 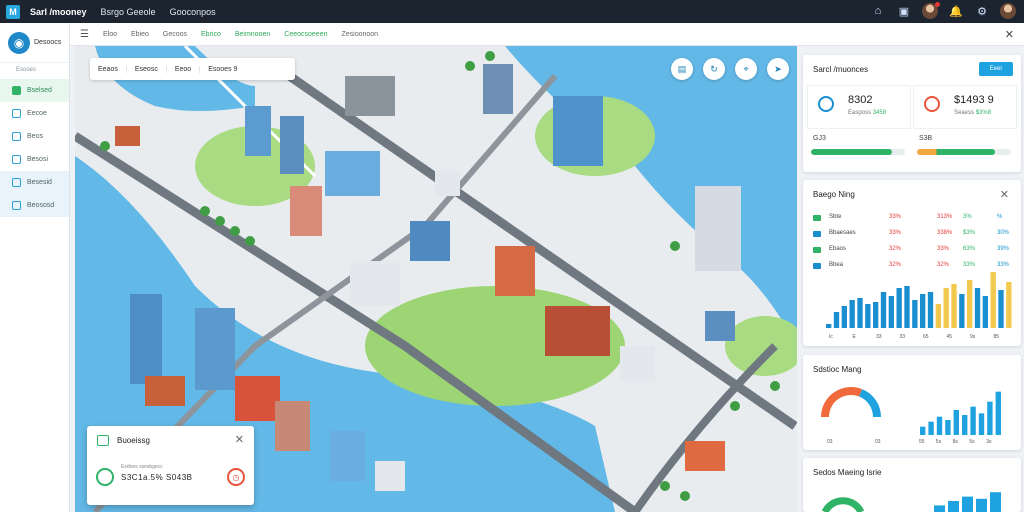 I want to click on kpi-card: 8302 Easposs 3458, so click(x=859, y=107).